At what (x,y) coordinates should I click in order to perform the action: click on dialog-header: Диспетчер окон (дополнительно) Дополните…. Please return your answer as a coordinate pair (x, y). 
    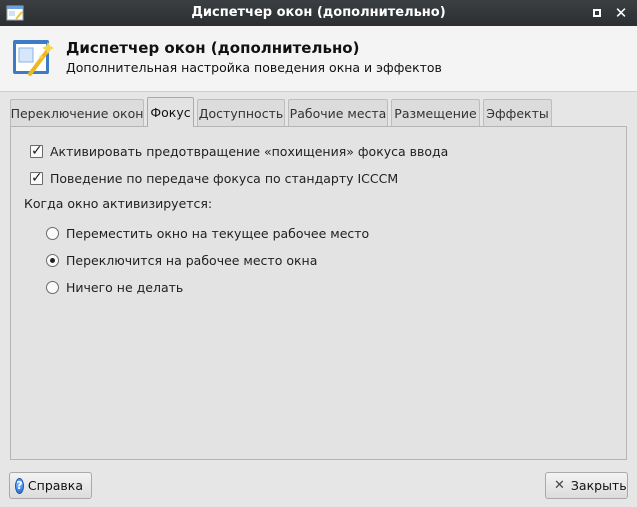
    Looking at the image, I should click on (318, 59).